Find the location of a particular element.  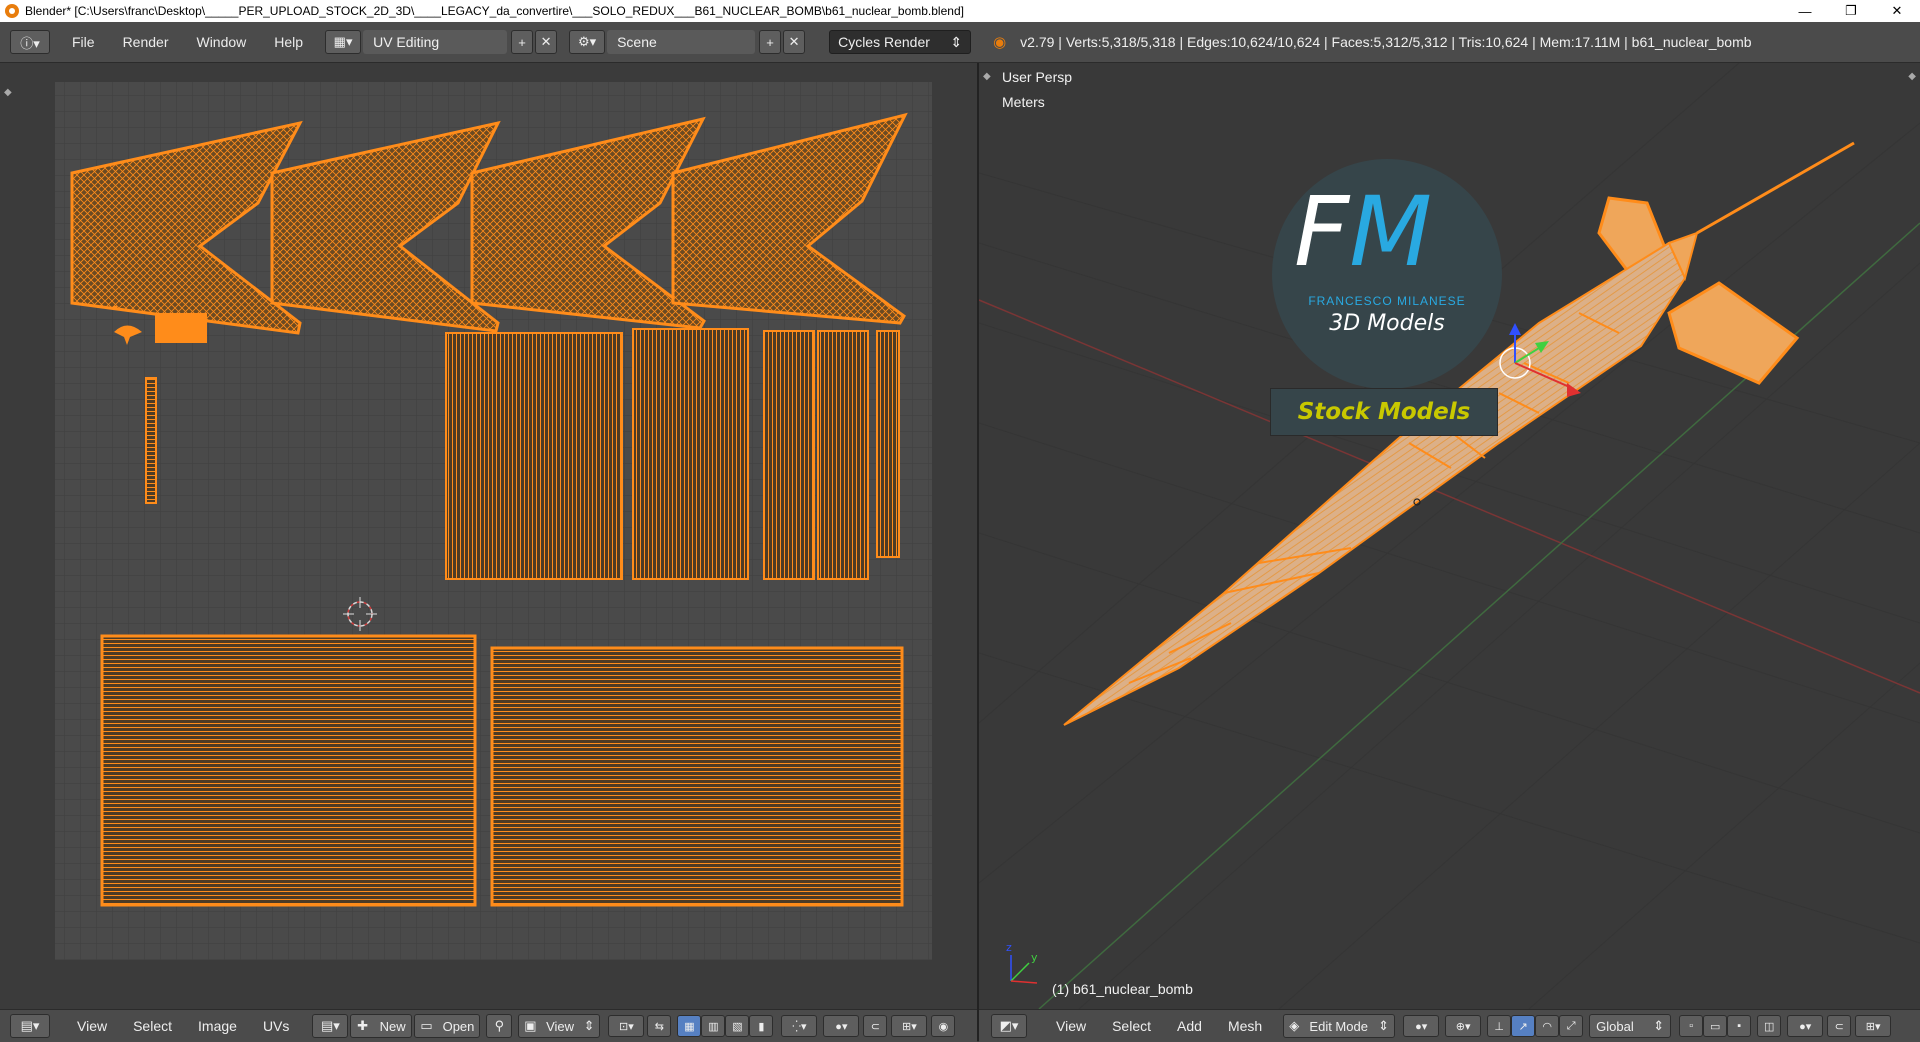

pivot-point-dropdown: ⊕▾ is located at coordinates (1463, 1026).